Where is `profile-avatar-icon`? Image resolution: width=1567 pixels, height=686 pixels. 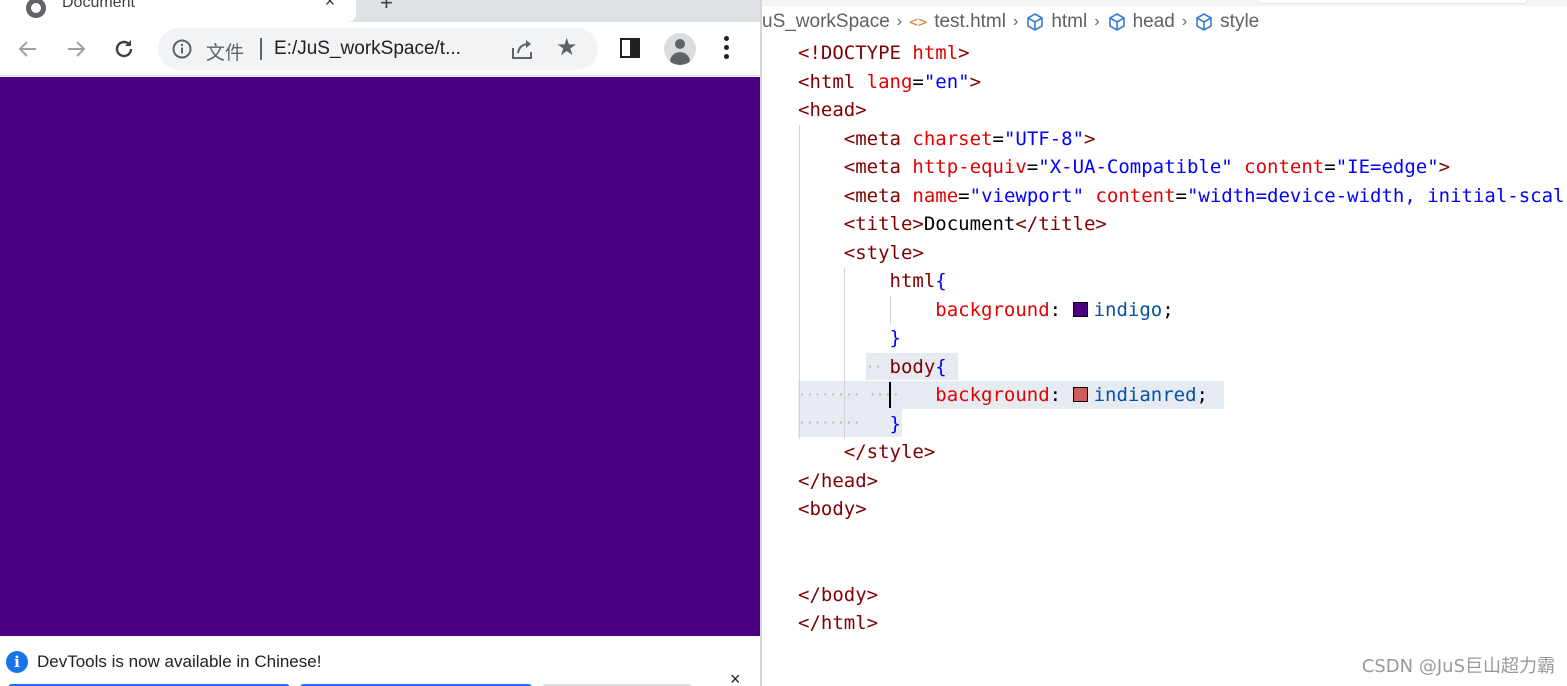
profile-avatar-icon is located at coordinates (680, 49).